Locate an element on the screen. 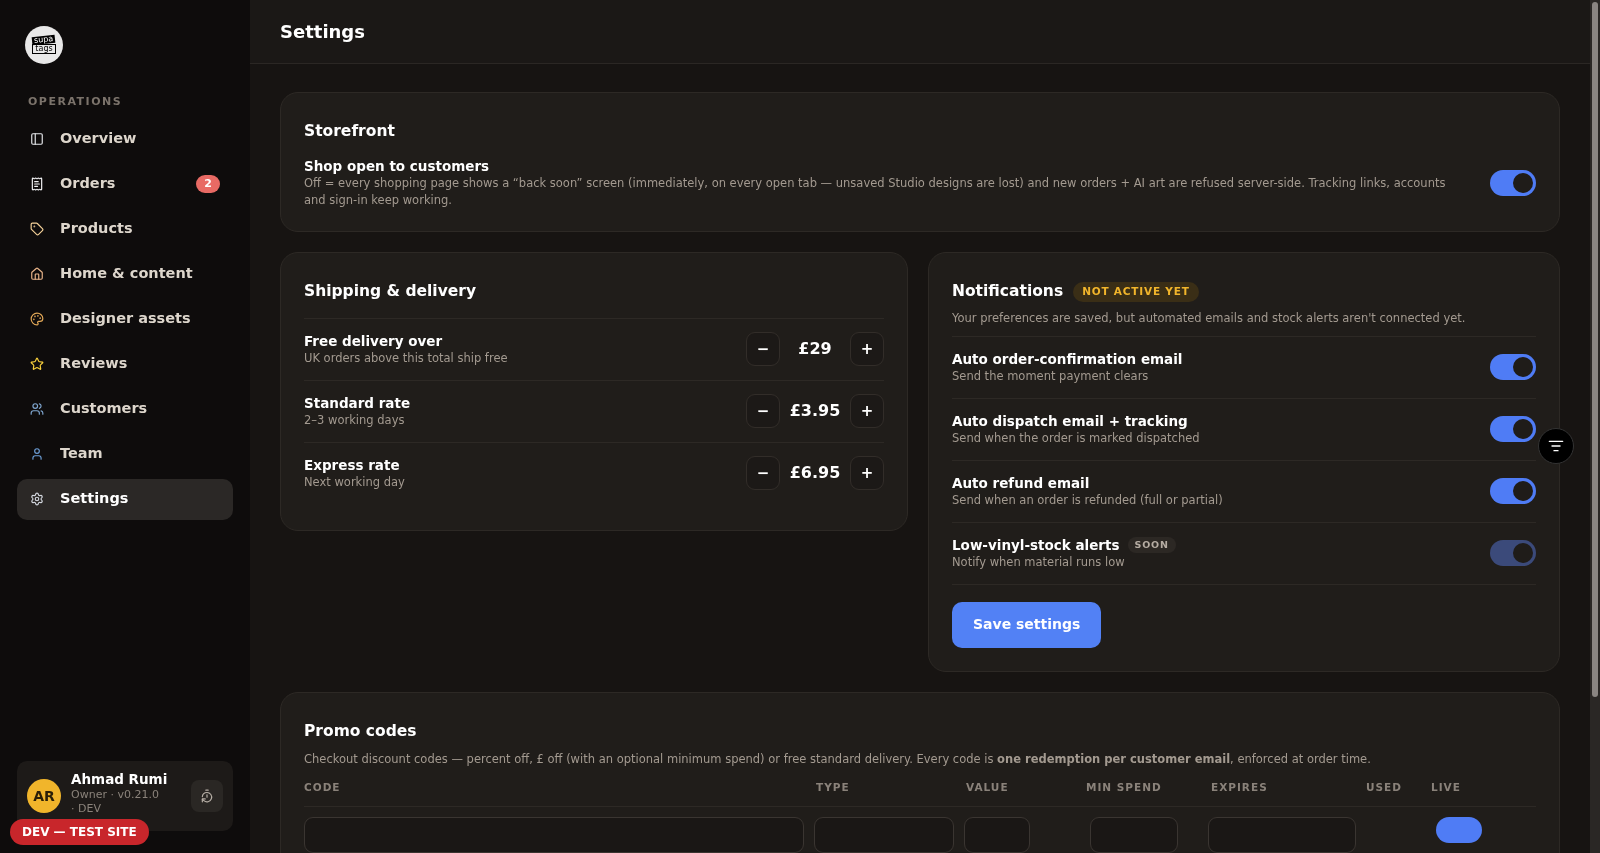 Image resolution: width=1600 pixels, height=853 pixels. count-badge: 2 is located at coordinates (208, 184).